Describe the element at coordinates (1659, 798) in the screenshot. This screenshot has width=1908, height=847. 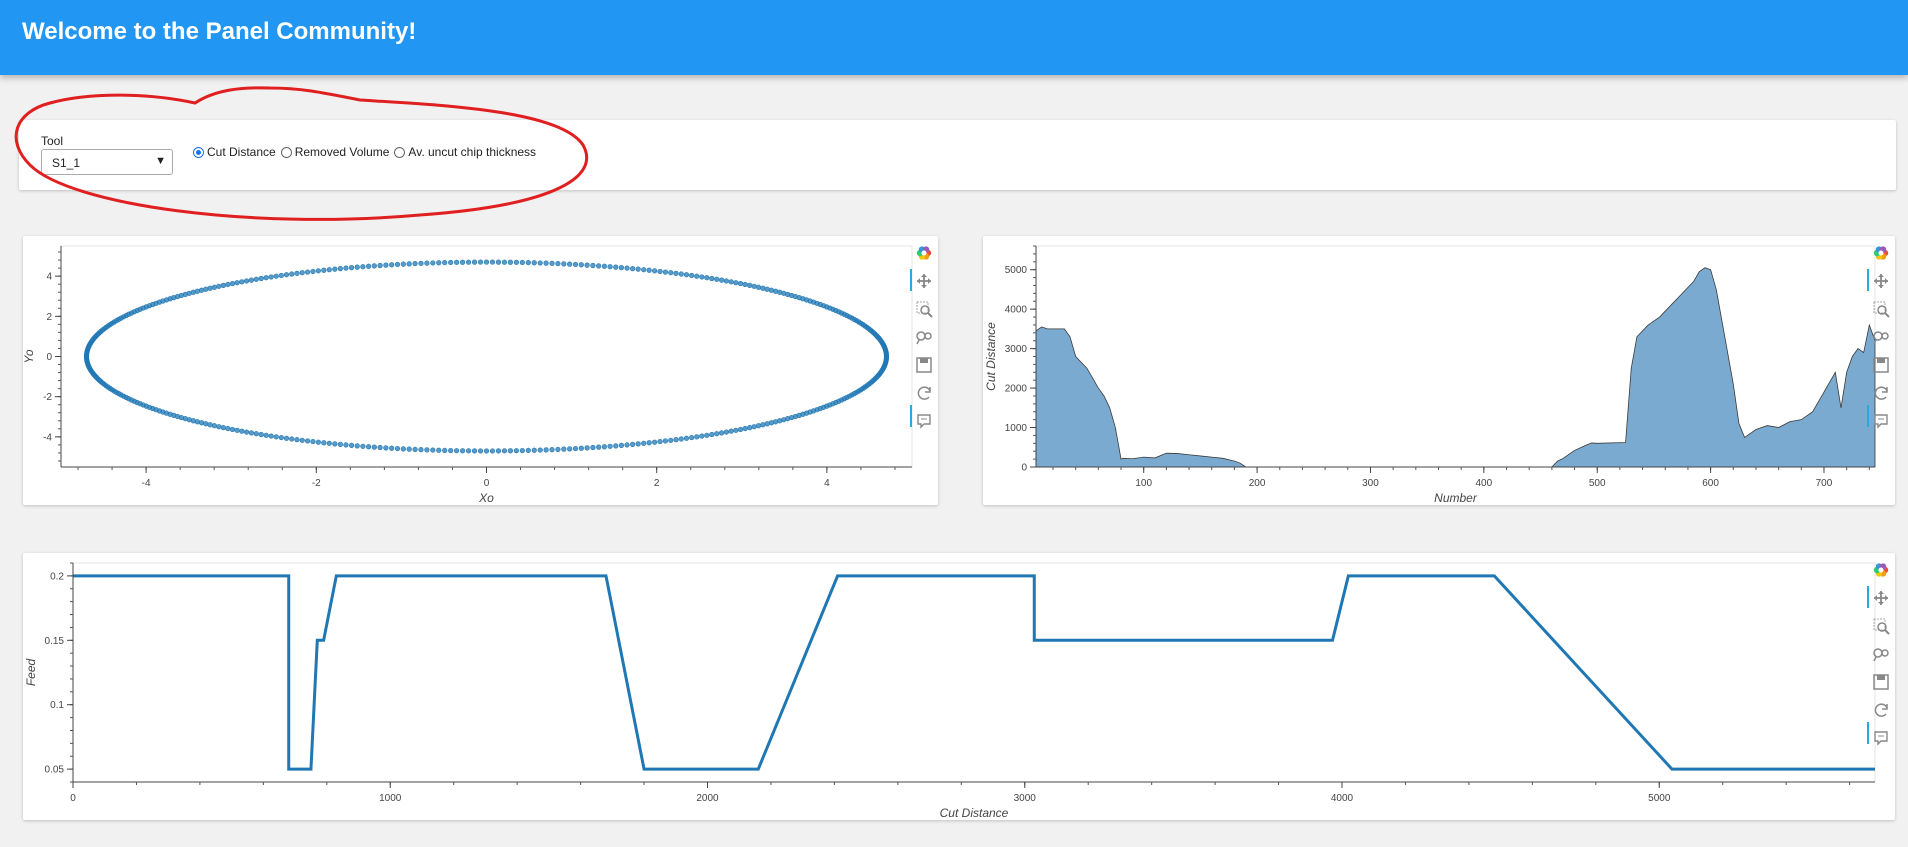
I see `x-tick-label: 5000` at that location.